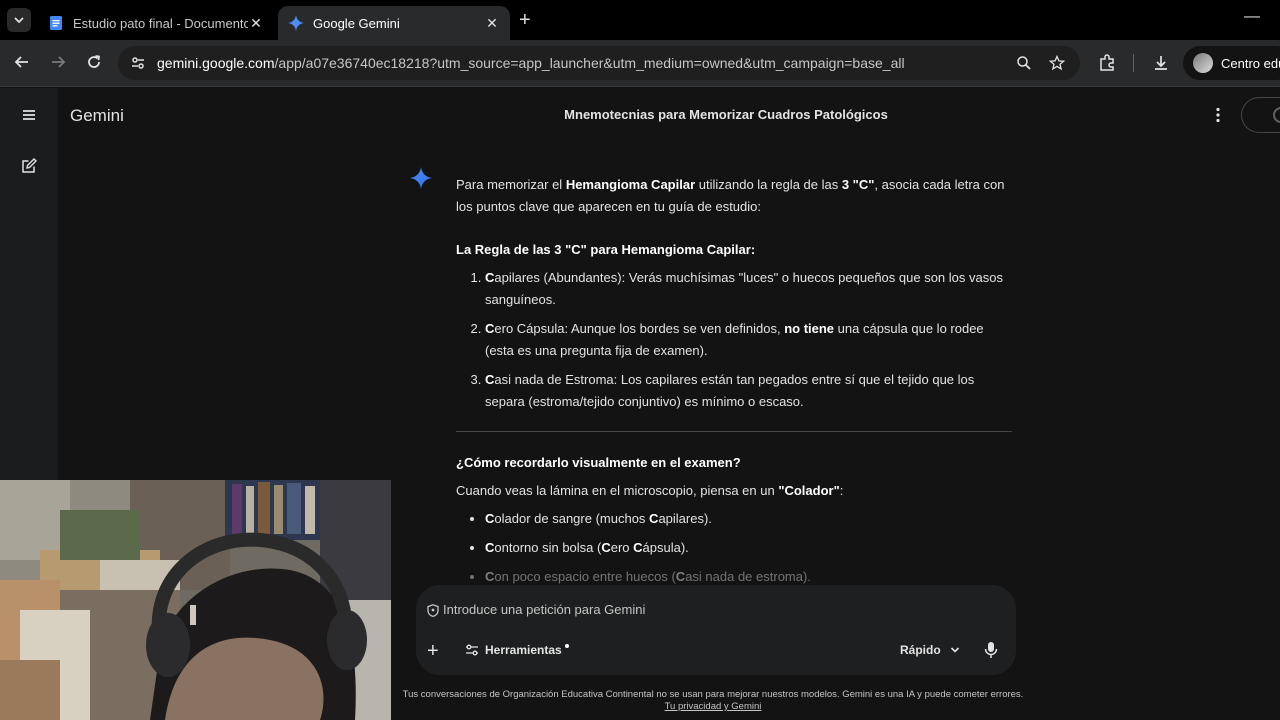  I want to click on mode-selector: Rápido, so click(930, 650).